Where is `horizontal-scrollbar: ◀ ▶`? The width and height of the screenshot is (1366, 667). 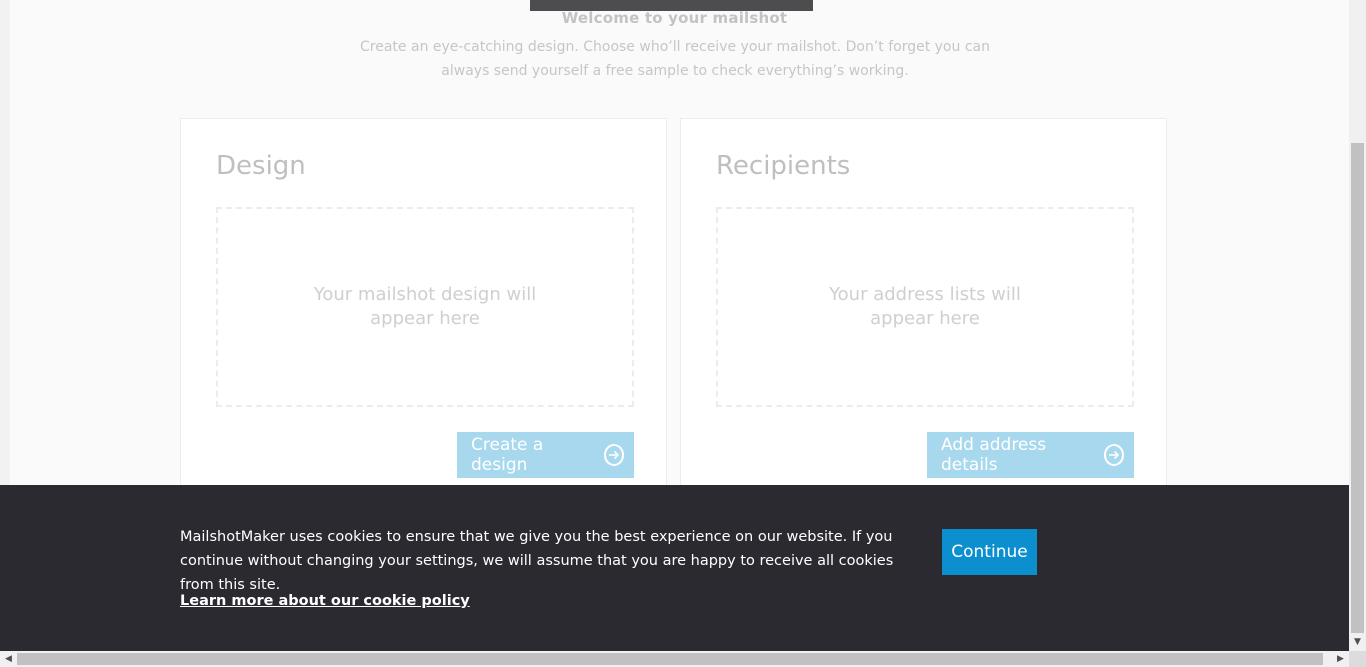
horizontal-scrollbar: ◀ ▶ is located at coordinates (674, 659).